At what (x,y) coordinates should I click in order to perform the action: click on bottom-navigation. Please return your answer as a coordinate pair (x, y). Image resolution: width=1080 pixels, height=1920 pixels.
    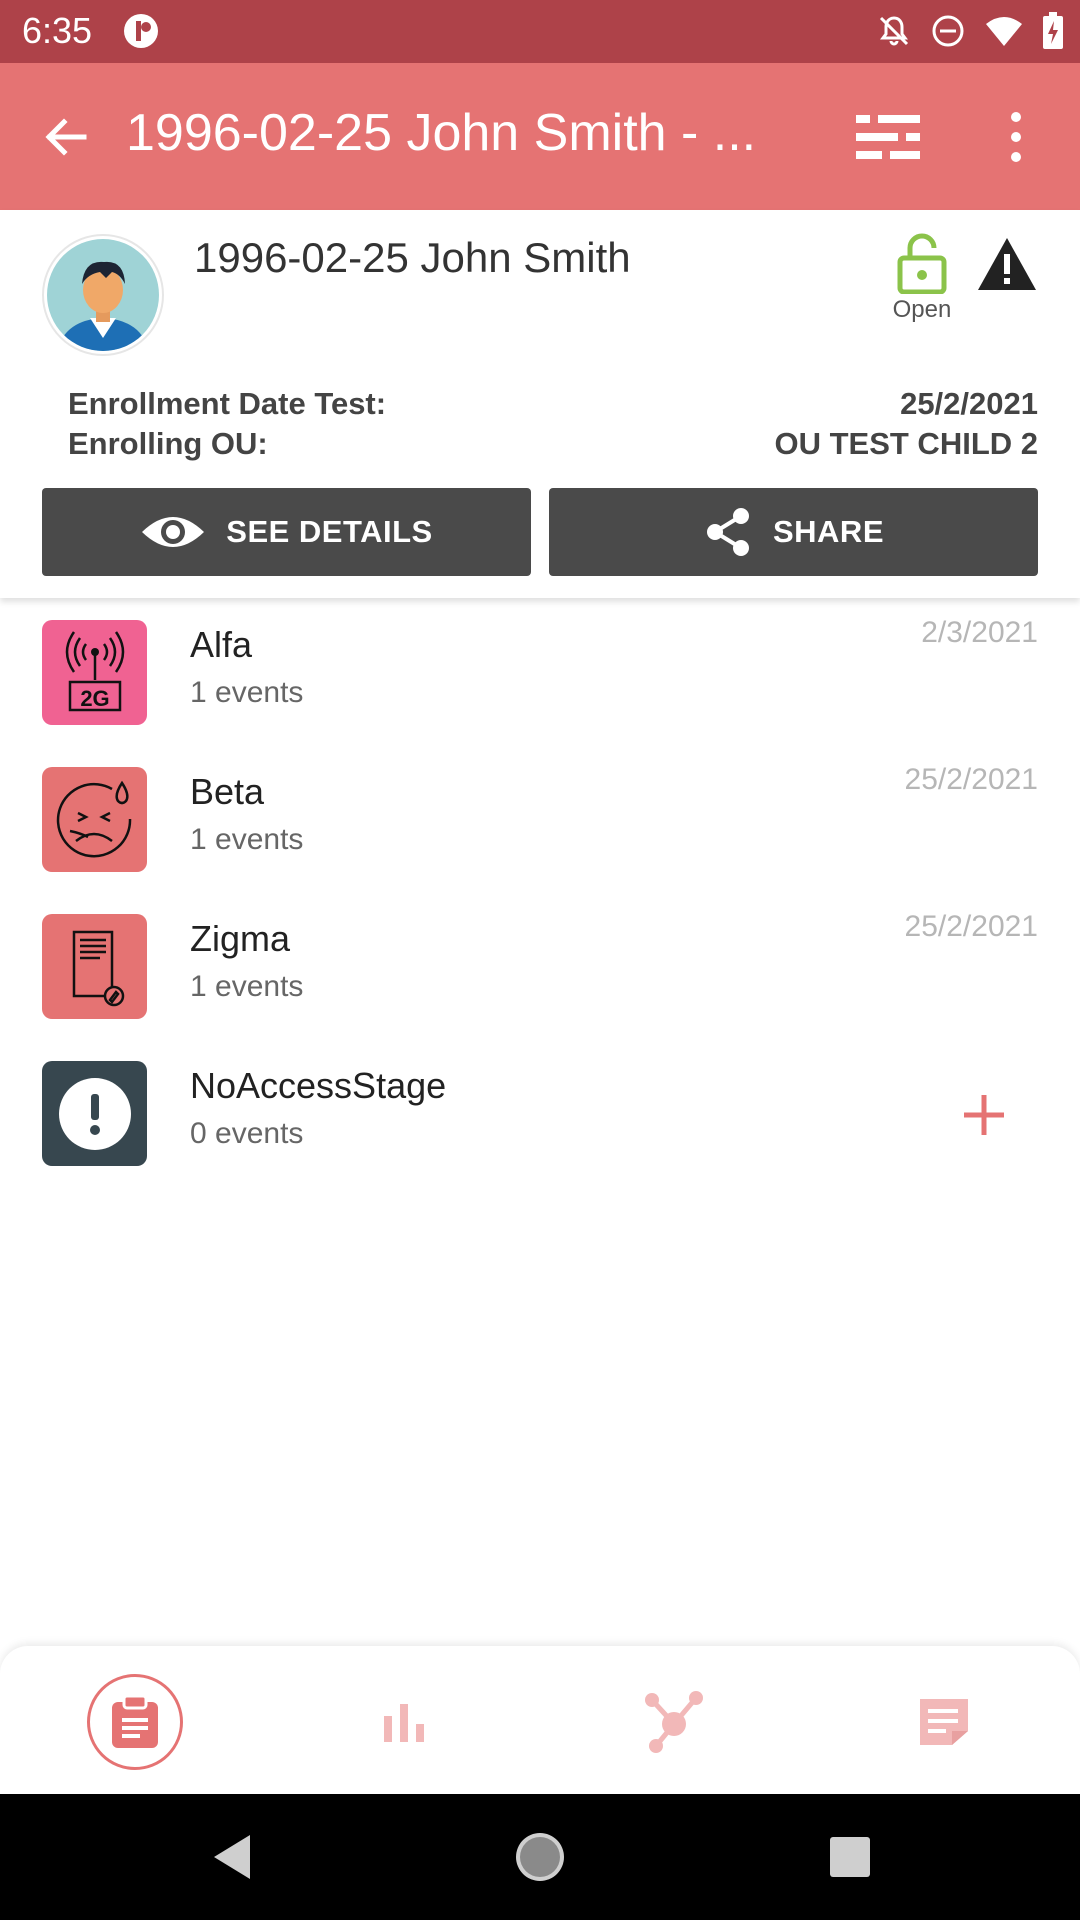
    Looking at the image, I should click on (540, 1720).